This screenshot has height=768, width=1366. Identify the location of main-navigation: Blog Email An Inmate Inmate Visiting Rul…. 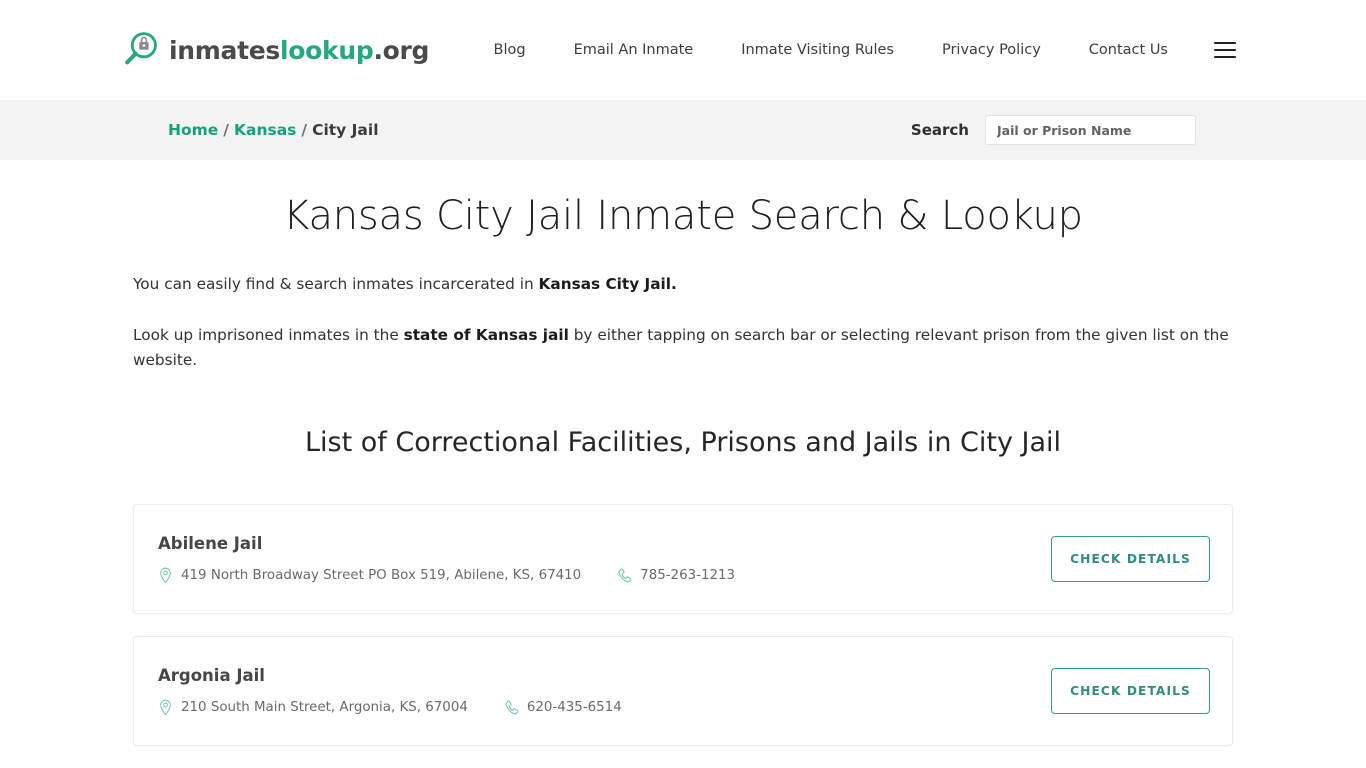
(853, 50).